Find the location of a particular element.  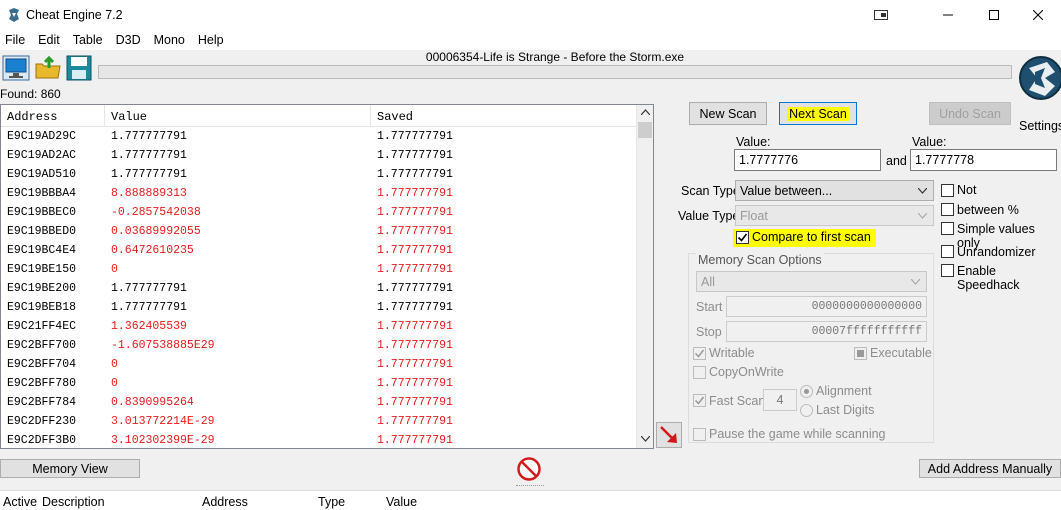

start-address-input: 0000000000000000 is located at coordinates (826, 306).